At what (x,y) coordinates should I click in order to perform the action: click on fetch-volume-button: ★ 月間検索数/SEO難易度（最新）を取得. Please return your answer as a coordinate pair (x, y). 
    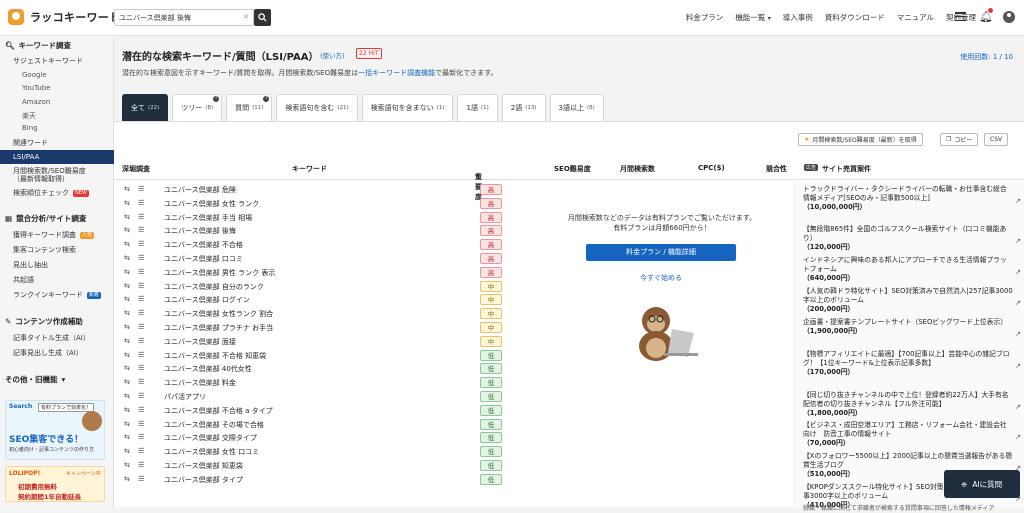
    Looking at the image, I should click on (860, 139).